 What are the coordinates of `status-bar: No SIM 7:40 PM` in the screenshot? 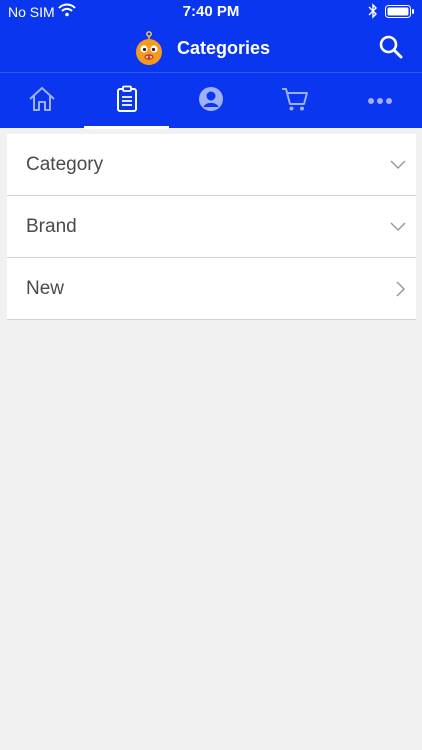 It's located at (211, 12).